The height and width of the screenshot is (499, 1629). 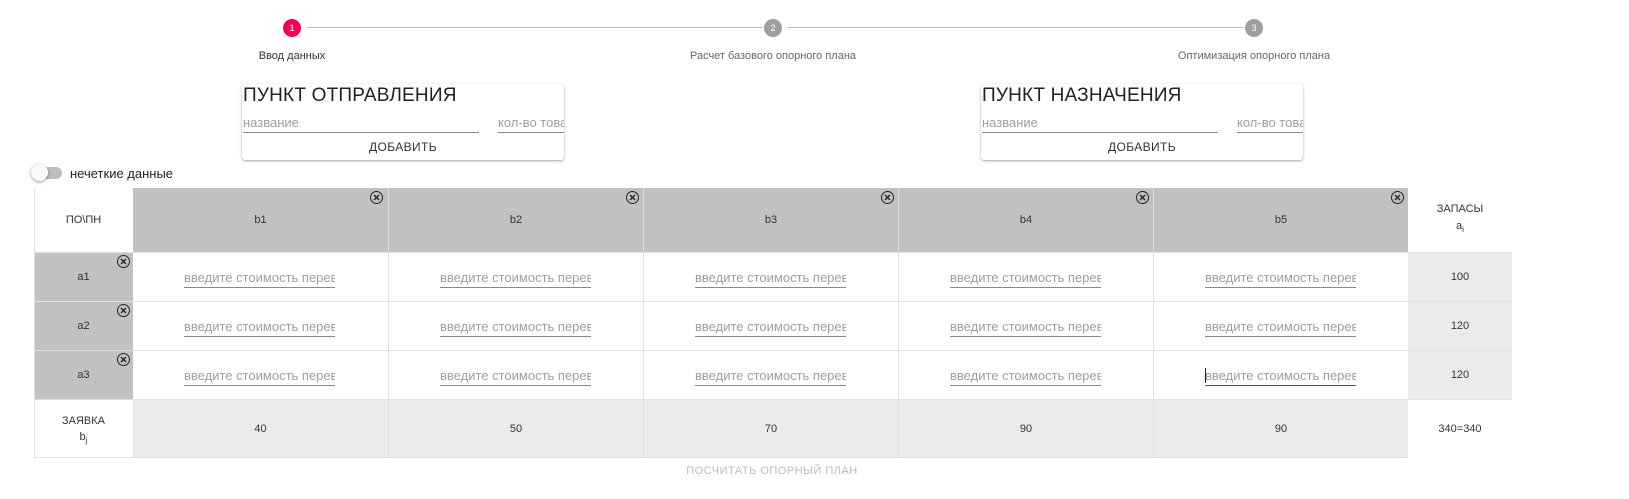 What do you see at coordinates (1205, 375) in the screenshot?
I see `text-caret` at bounding box center [1205, 375].